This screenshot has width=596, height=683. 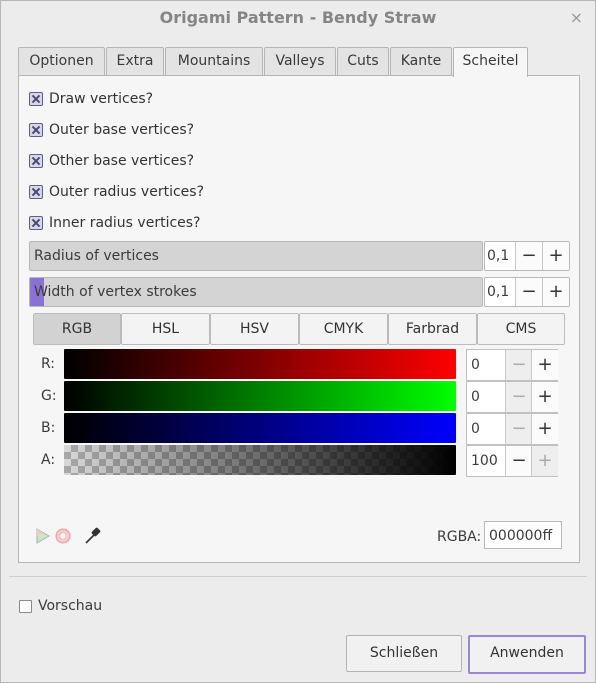 I want to click on red-channel-spinbox: 0 − +, so click(x=512, y=365).